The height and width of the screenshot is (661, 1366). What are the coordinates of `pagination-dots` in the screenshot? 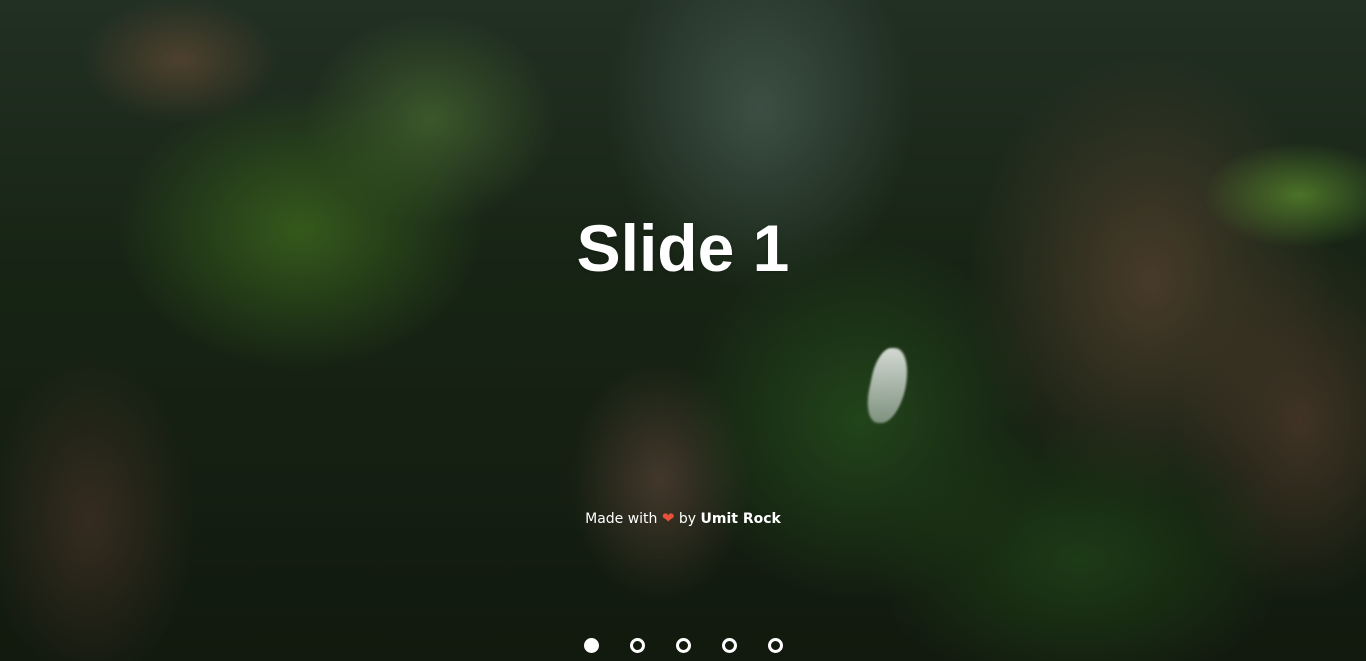 It's located at (683, 645).